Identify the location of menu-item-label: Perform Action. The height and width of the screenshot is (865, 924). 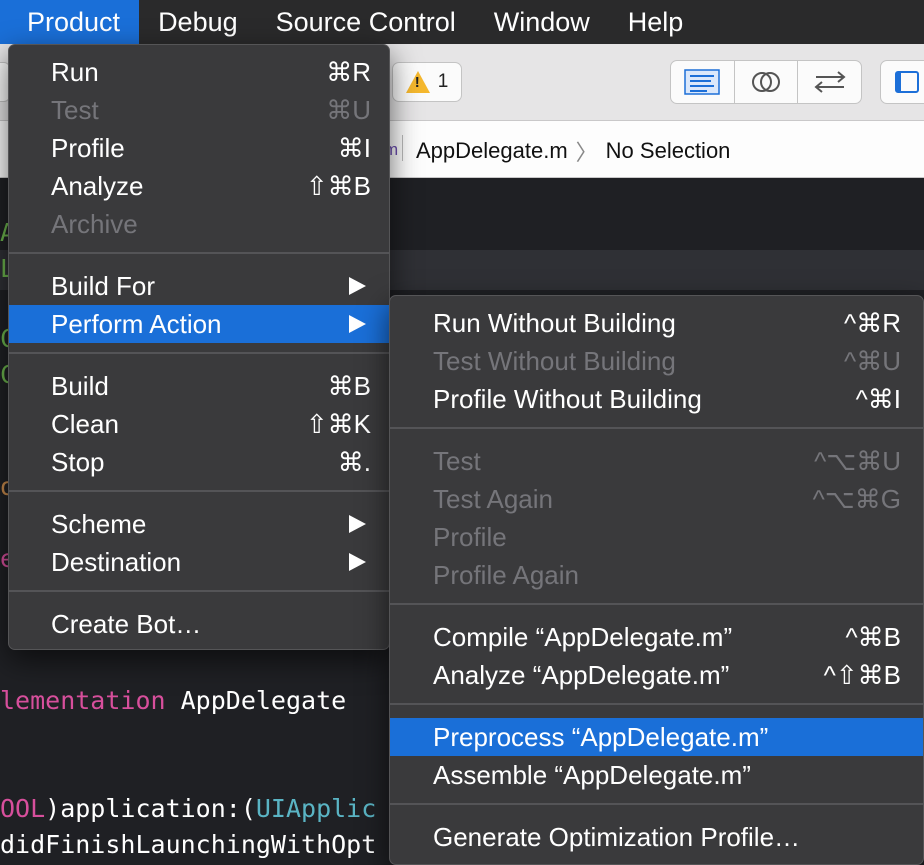
(136, 323).